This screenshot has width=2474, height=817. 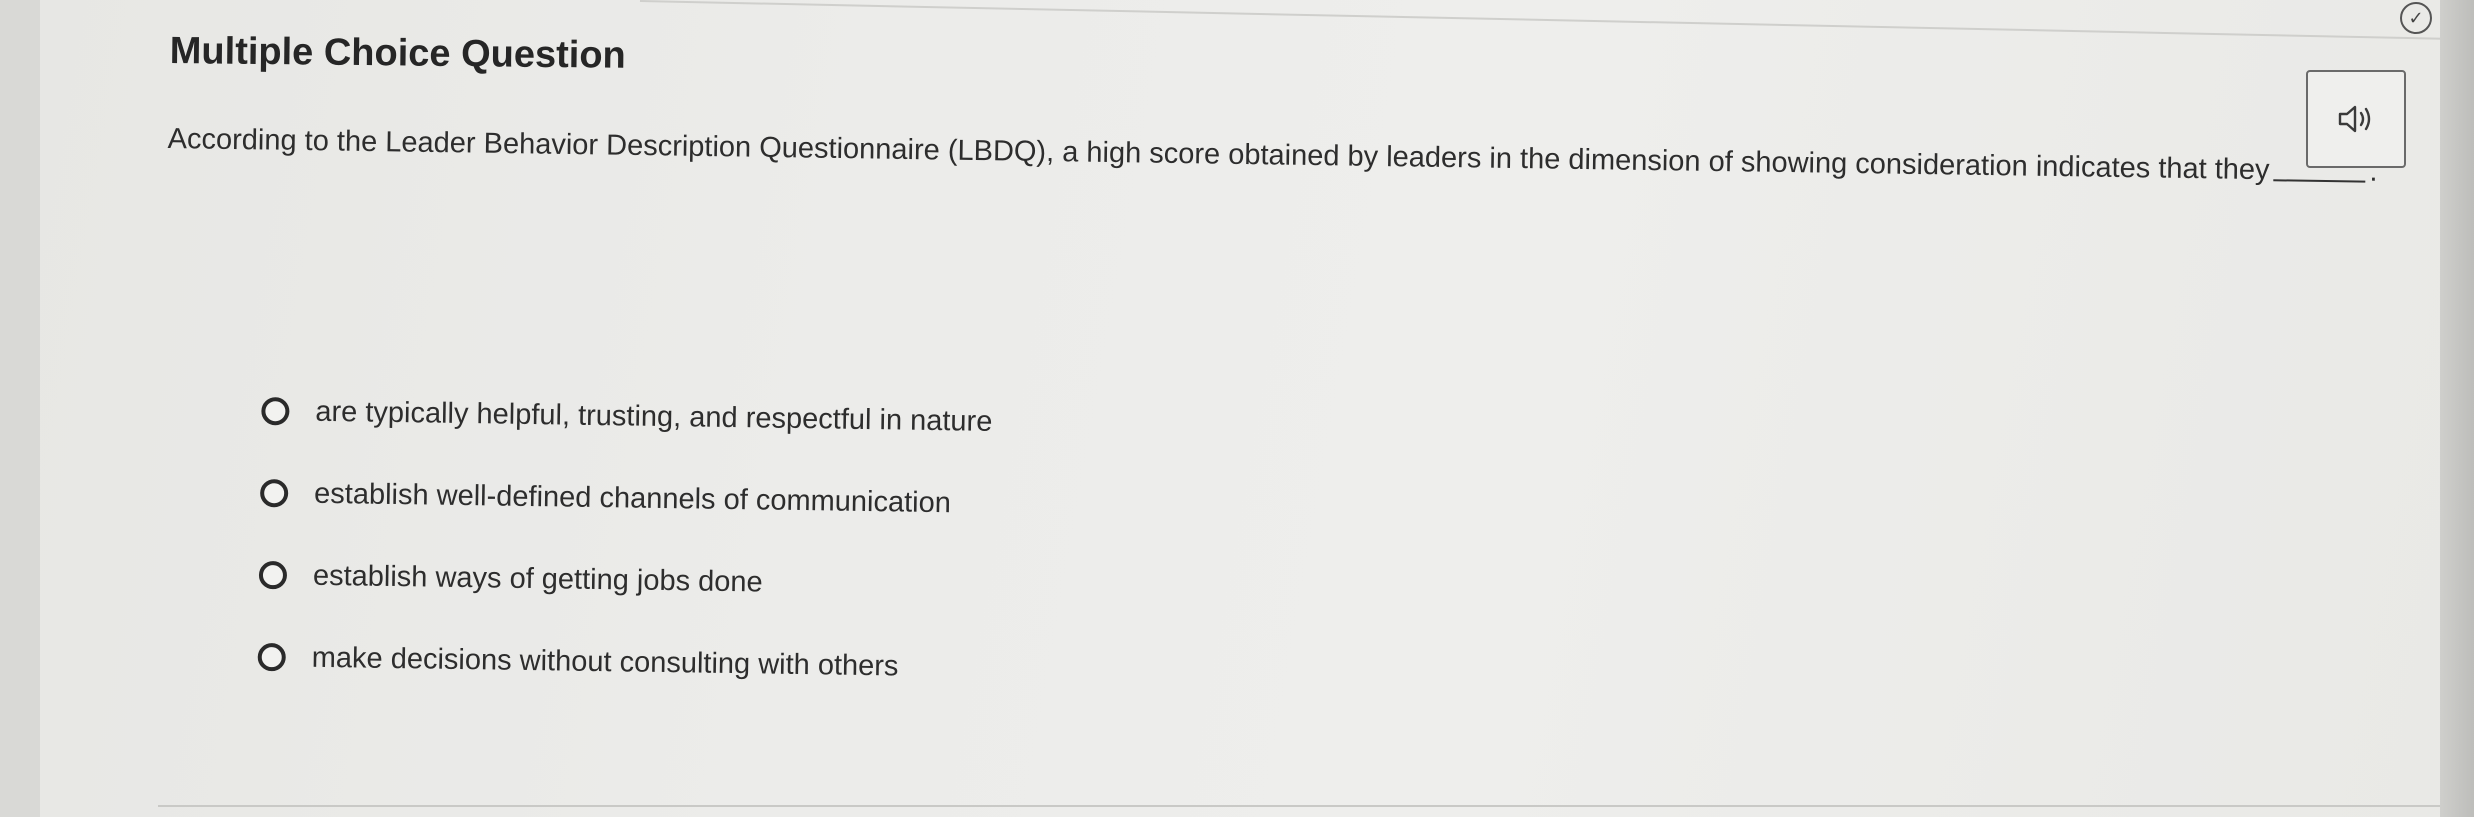 What do you see at coordinates (537, 578) in the screenshot?
I see `choice-label: establish ways of getting jobs done` at bounding box center [537, 578].